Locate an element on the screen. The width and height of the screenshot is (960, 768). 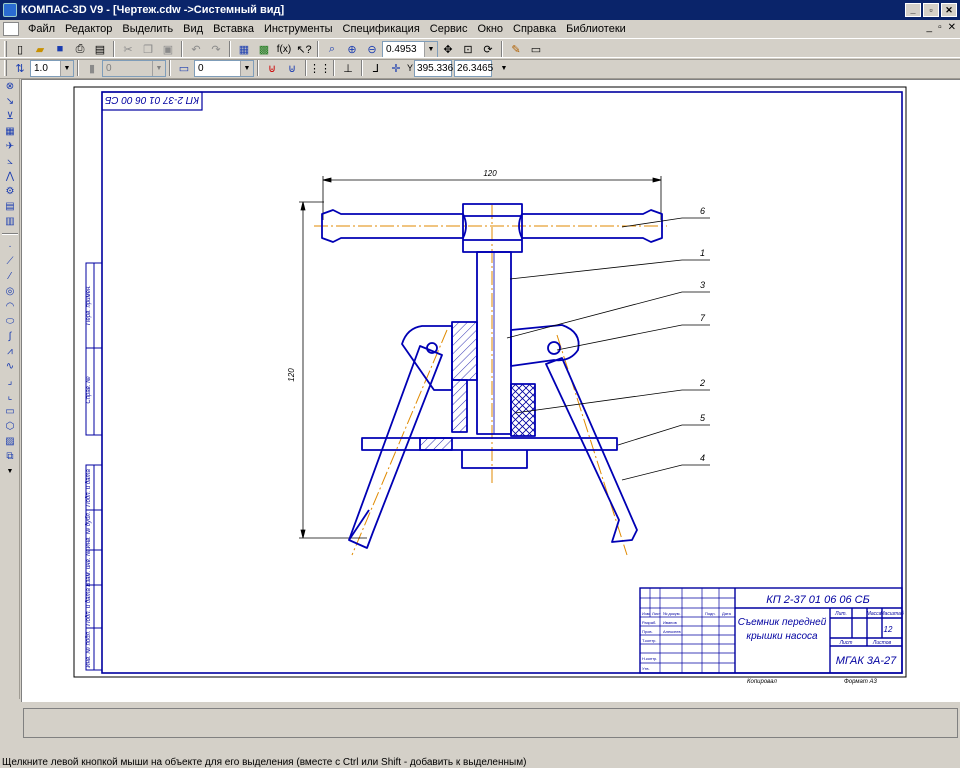
layer-icon: ▮ is located at coordinates (92, 68).